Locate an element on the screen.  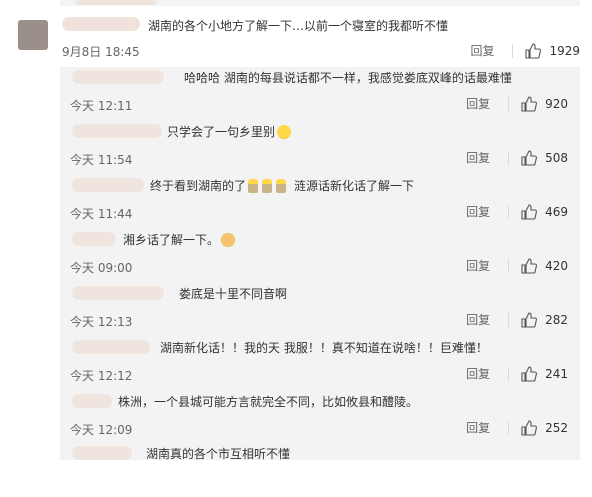
reply-time: 今天 09:00 is located at coordinates (101, 268).